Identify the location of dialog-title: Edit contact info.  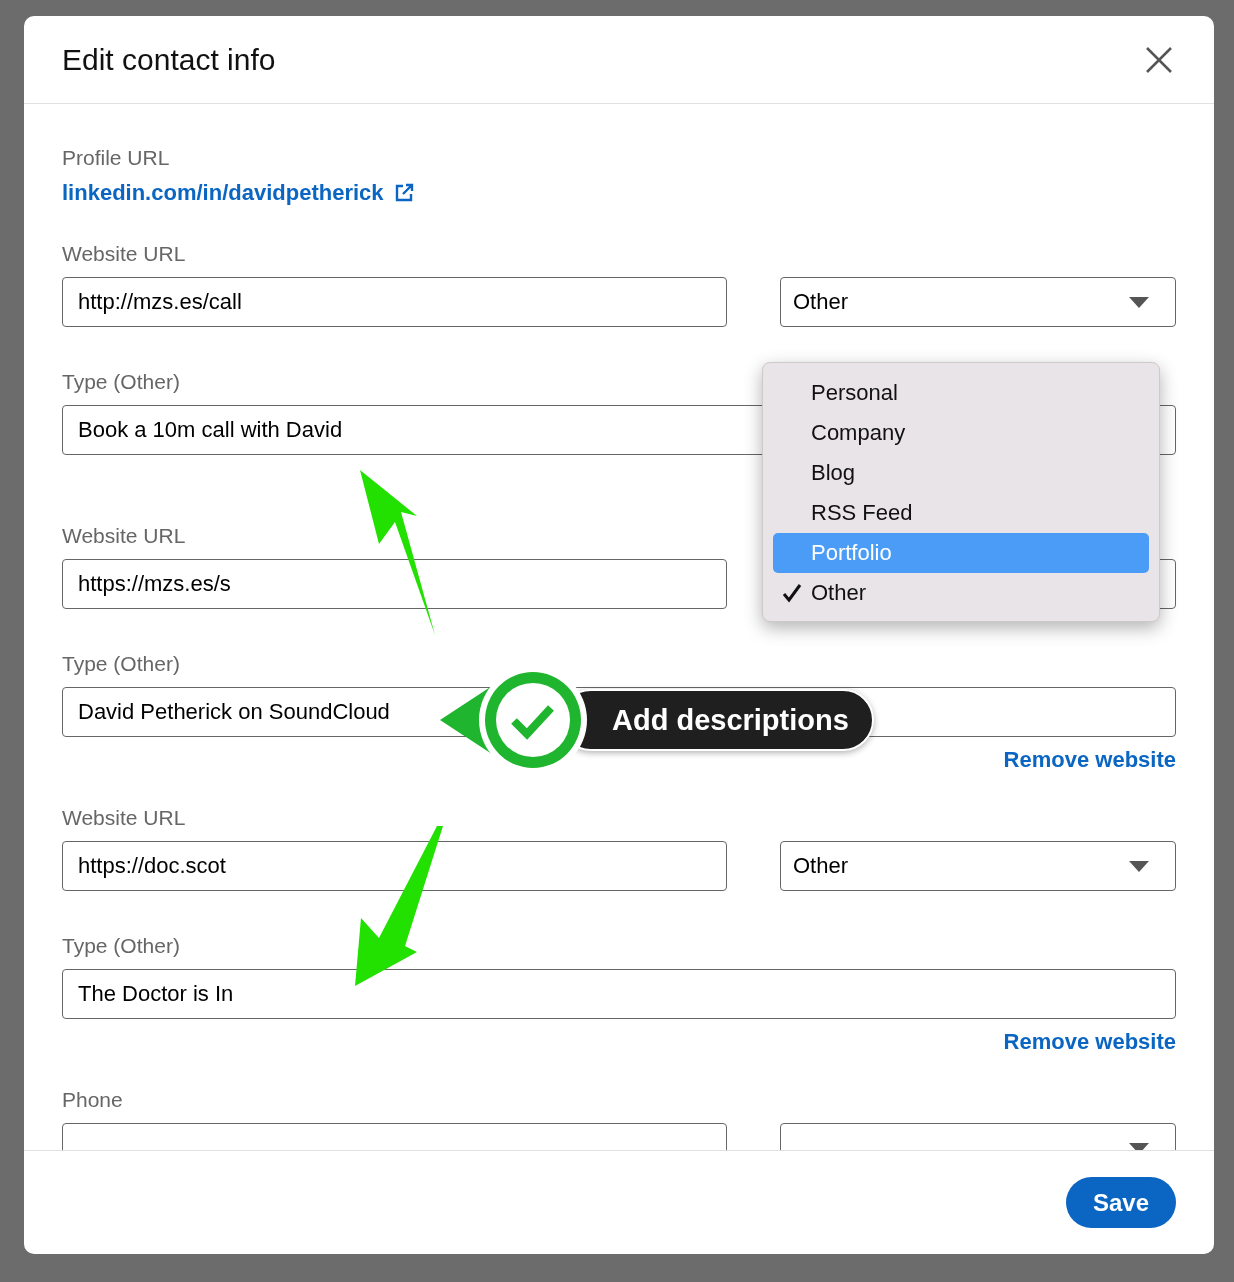
(169, 59).